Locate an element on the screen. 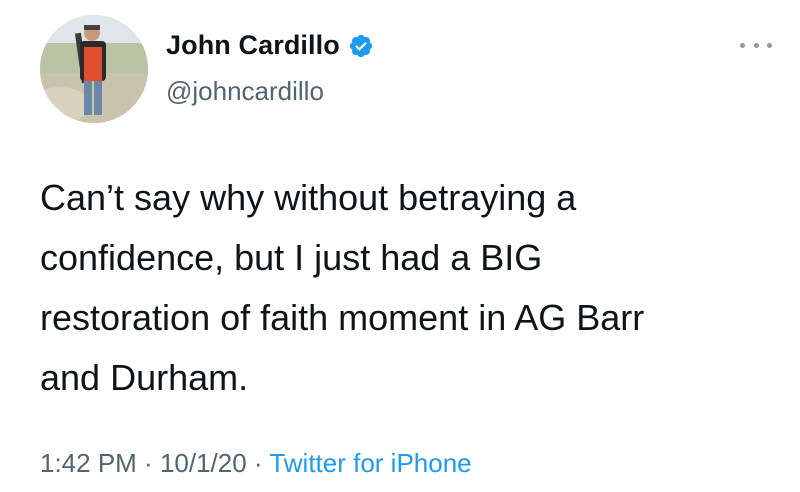 The image size is (800, 492). tweet-source-link: Twitter for iPhone is located at coordinates (370, 463).